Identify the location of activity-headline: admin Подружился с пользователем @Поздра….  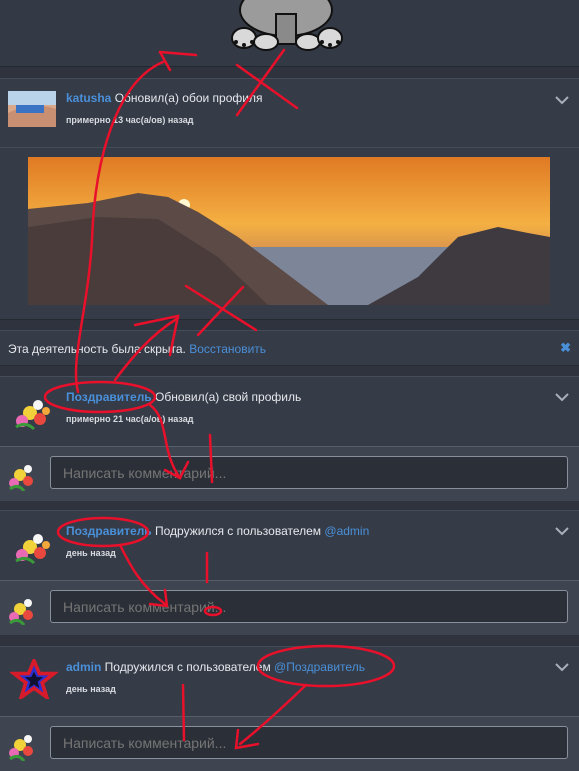
(215, 667).